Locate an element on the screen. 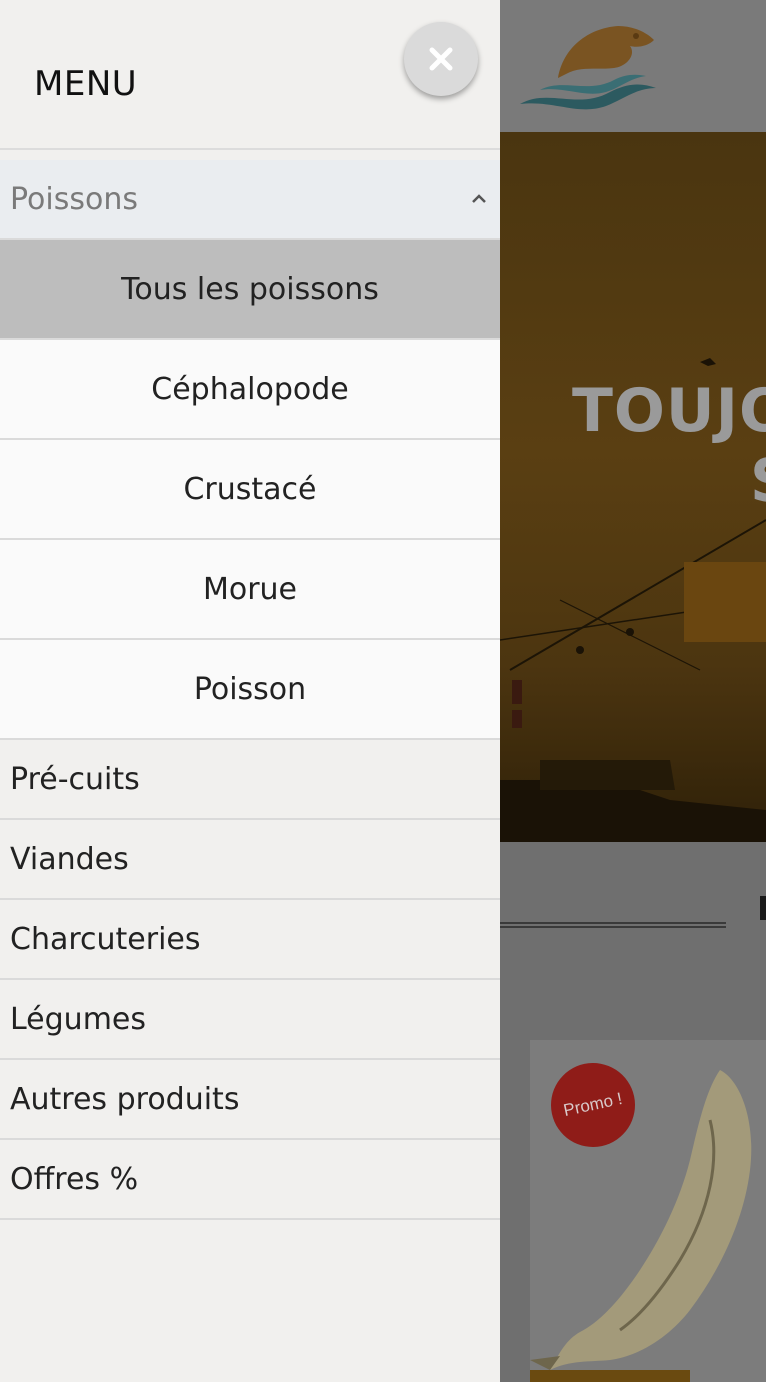 The height and width of the screenshot is (1382, 766). close-menu-button is located at coordinates (441, 59).